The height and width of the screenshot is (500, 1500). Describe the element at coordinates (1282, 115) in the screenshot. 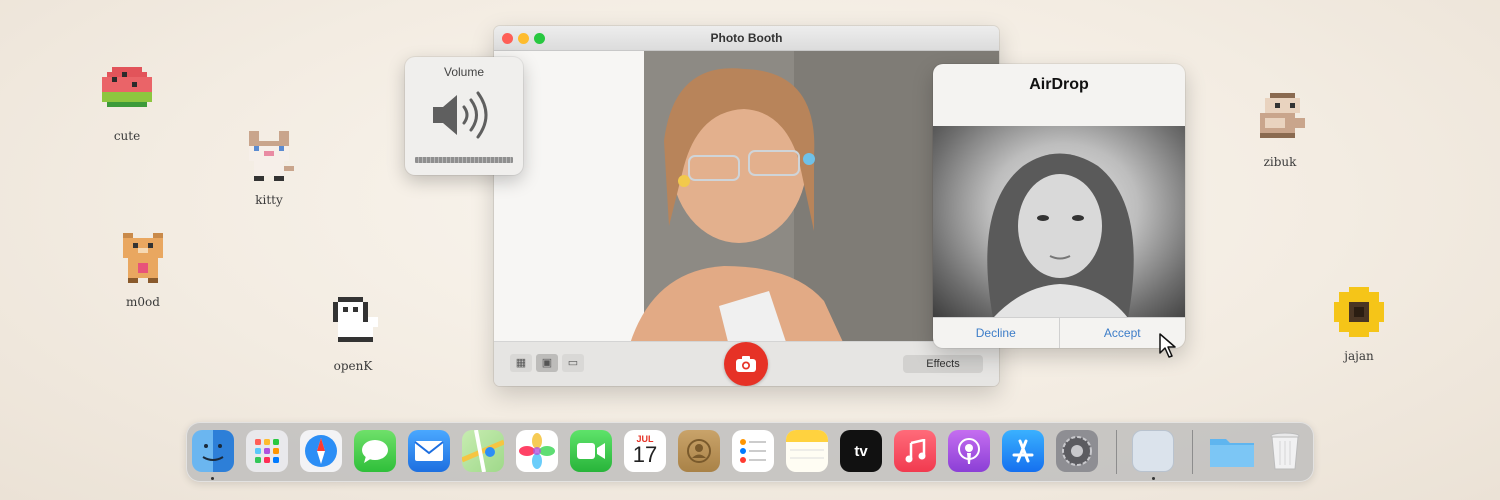

I see `hamster-icon` at that location.